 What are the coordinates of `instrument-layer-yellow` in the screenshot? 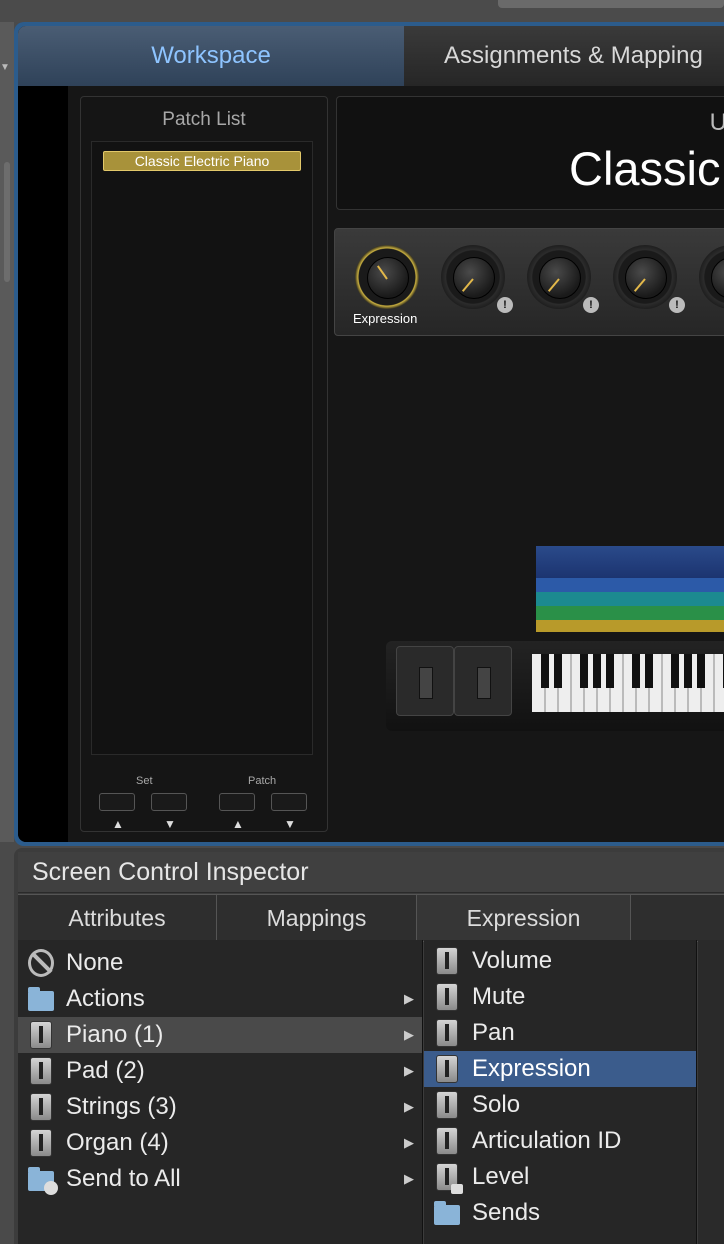 It's located at (630, 626).